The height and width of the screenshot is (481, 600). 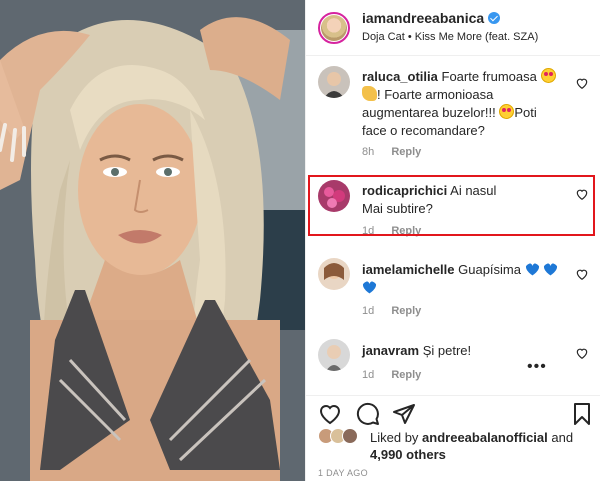 I want to click on liked-by-line: Liked by andreeabalanofficial and, so click(x=472, y=437).